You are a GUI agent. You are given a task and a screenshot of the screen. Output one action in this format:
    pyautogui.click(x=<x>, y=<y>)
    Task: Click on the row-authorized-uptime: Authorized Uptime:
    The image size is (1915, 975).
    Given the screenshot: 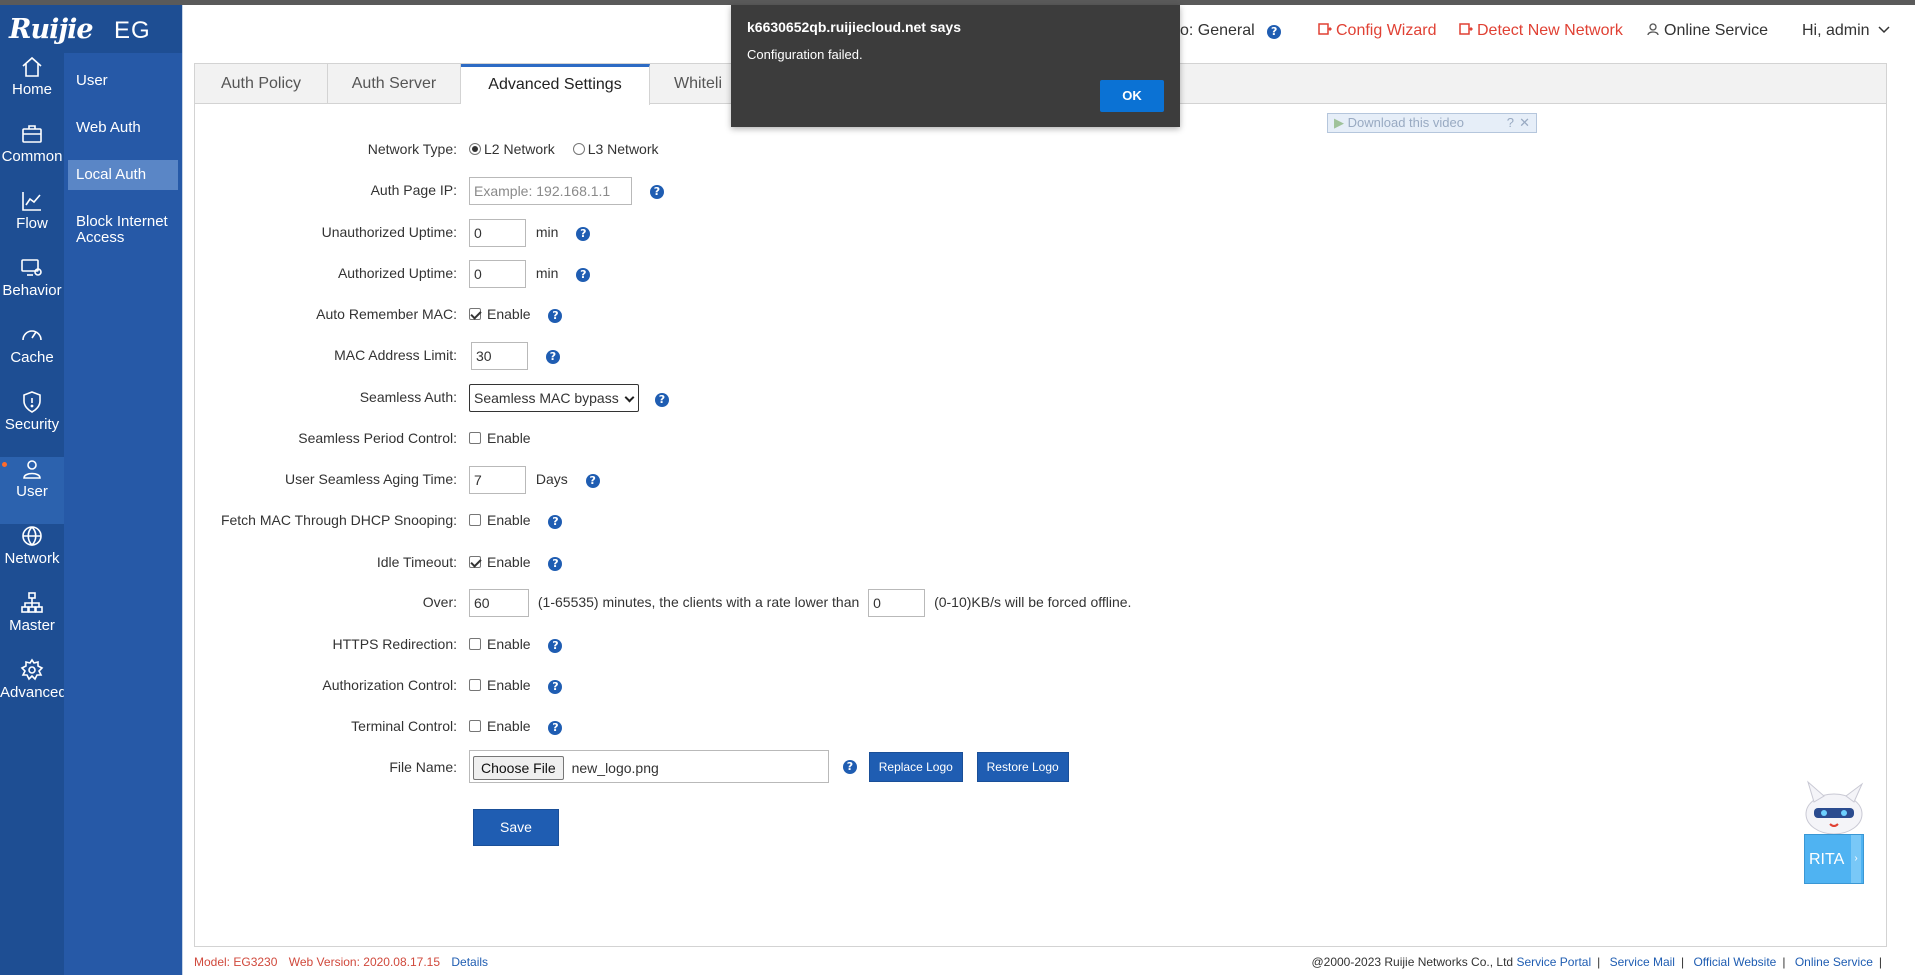 What is the action you would take?
    pyautogui.click(x=326, y=273)
    